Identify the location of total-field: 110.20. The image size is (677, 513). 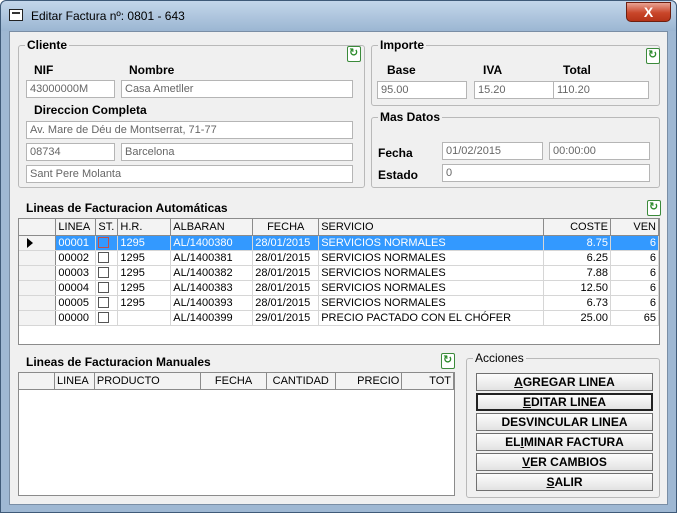
(601, 90).